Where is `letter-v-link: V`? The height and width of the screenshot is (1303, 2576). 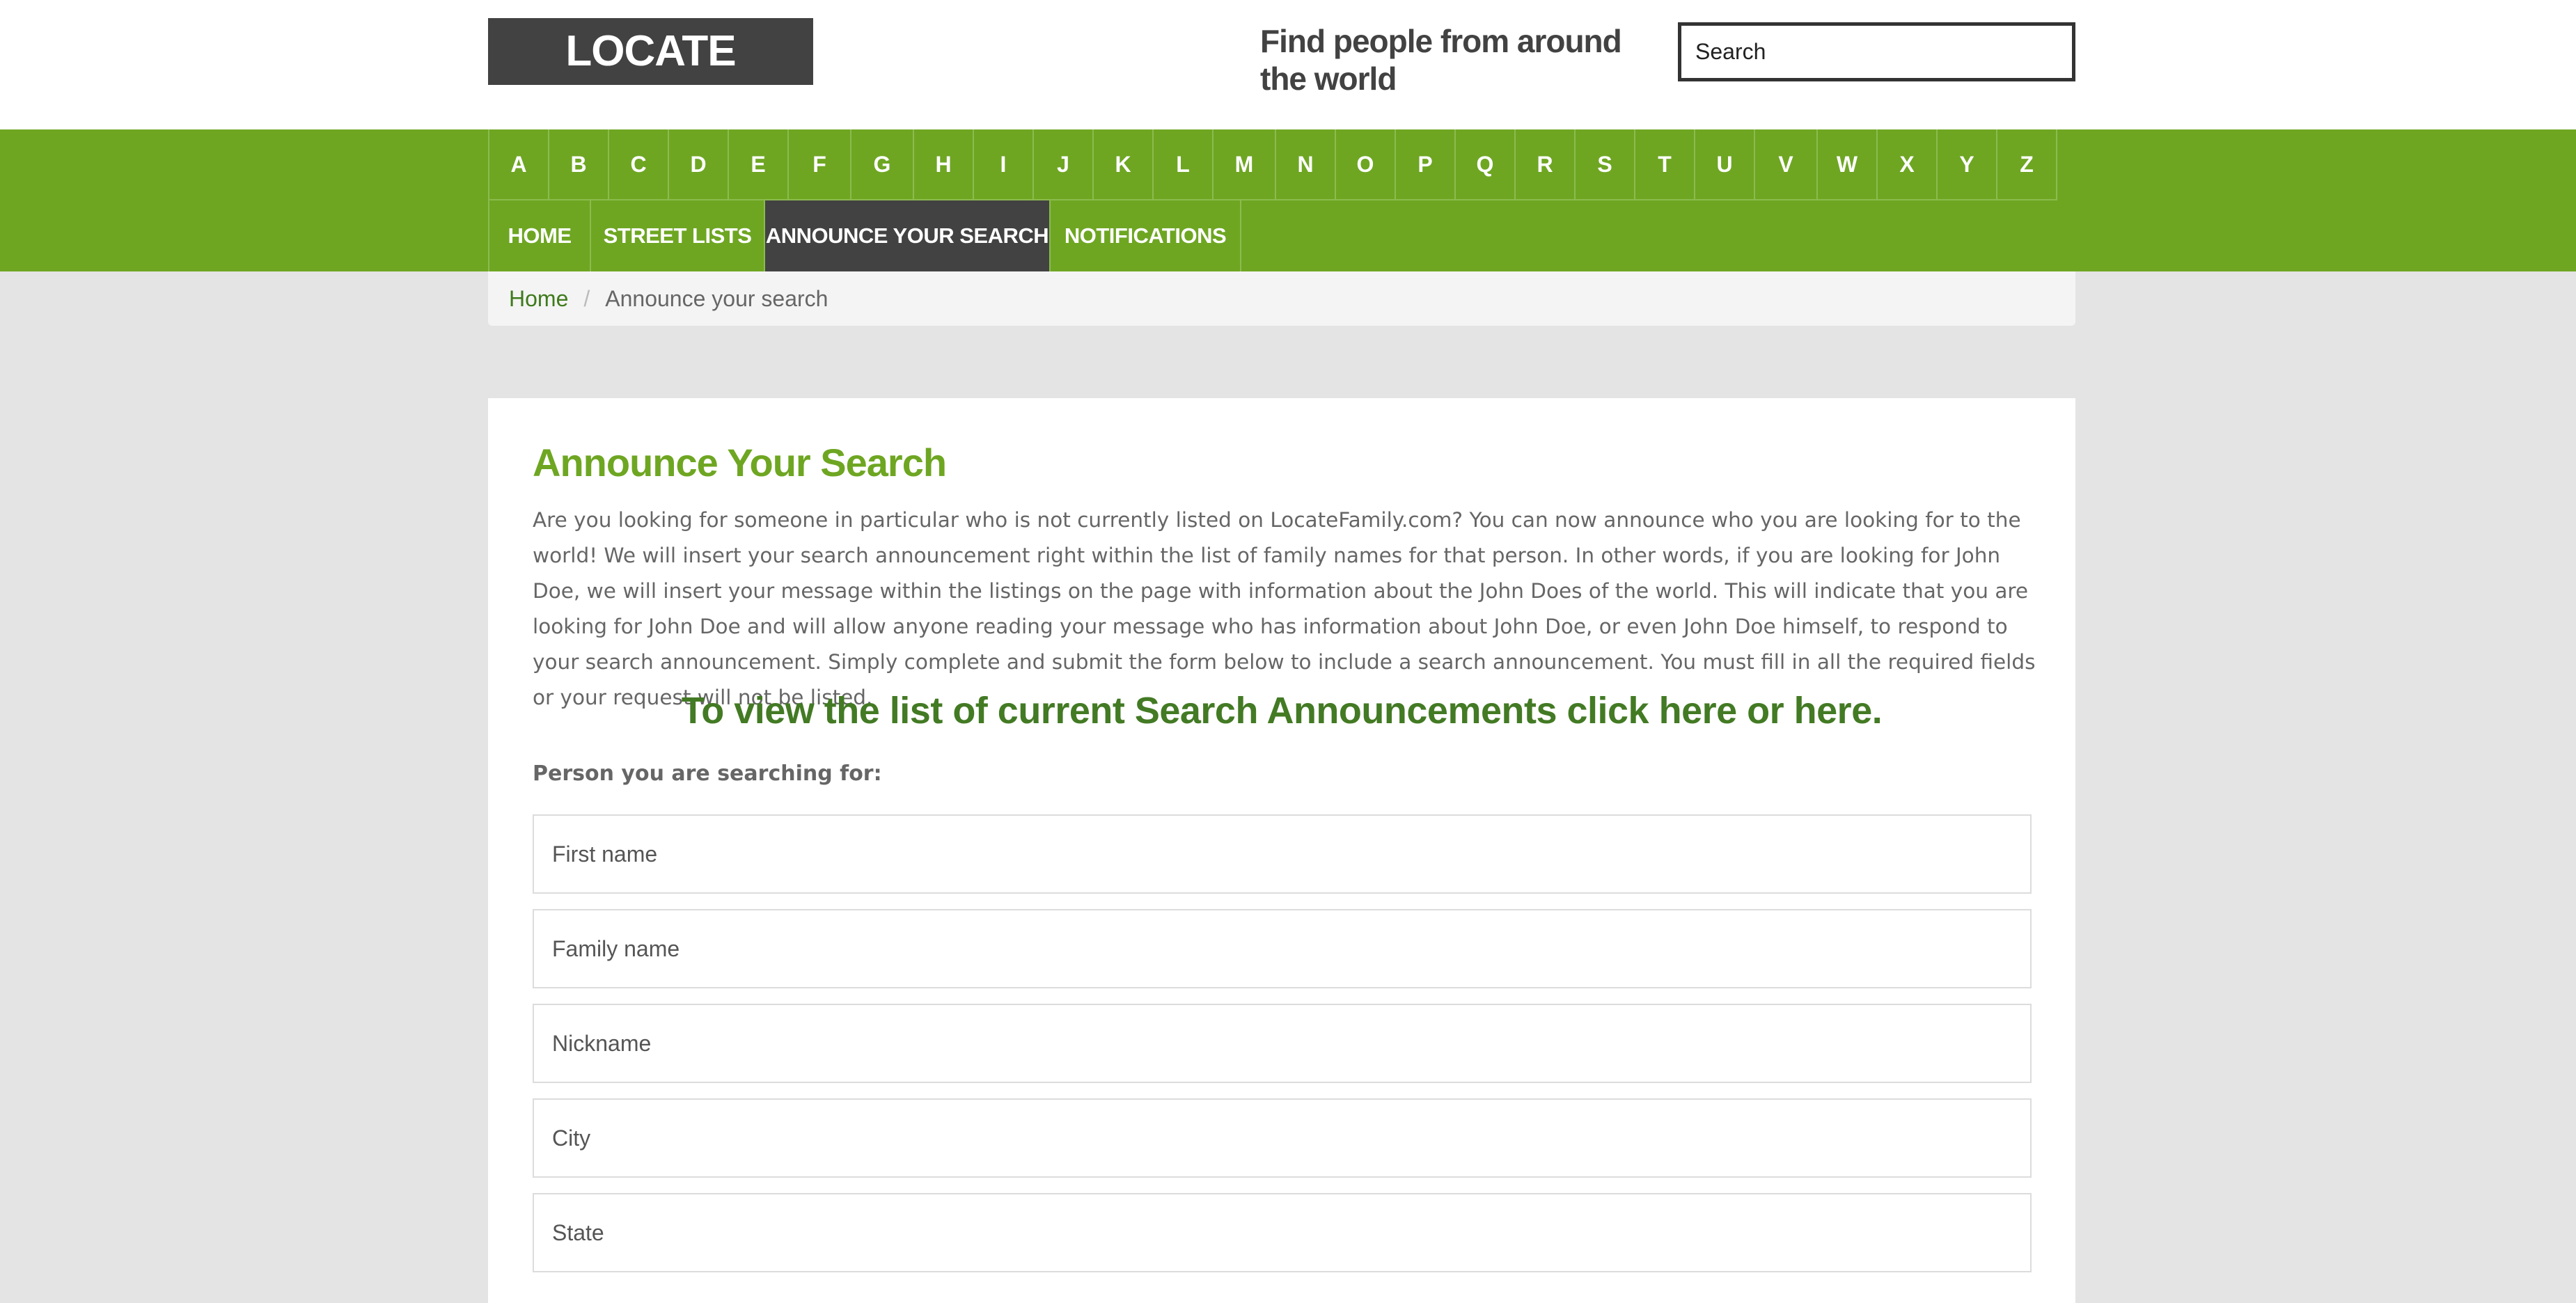 letter-v-link: V is located at coordinates (1786, 164).